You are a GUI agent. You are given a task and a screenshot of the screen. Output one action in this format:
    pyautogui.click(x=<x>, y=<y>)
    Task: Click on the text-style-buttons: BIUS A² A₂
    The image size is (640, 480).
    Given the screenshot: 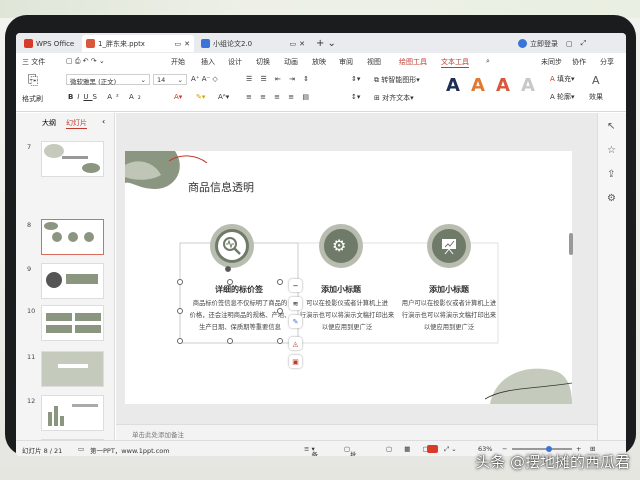 What is the action you would take?
    pyautogui.click(x=106, y=97)
    